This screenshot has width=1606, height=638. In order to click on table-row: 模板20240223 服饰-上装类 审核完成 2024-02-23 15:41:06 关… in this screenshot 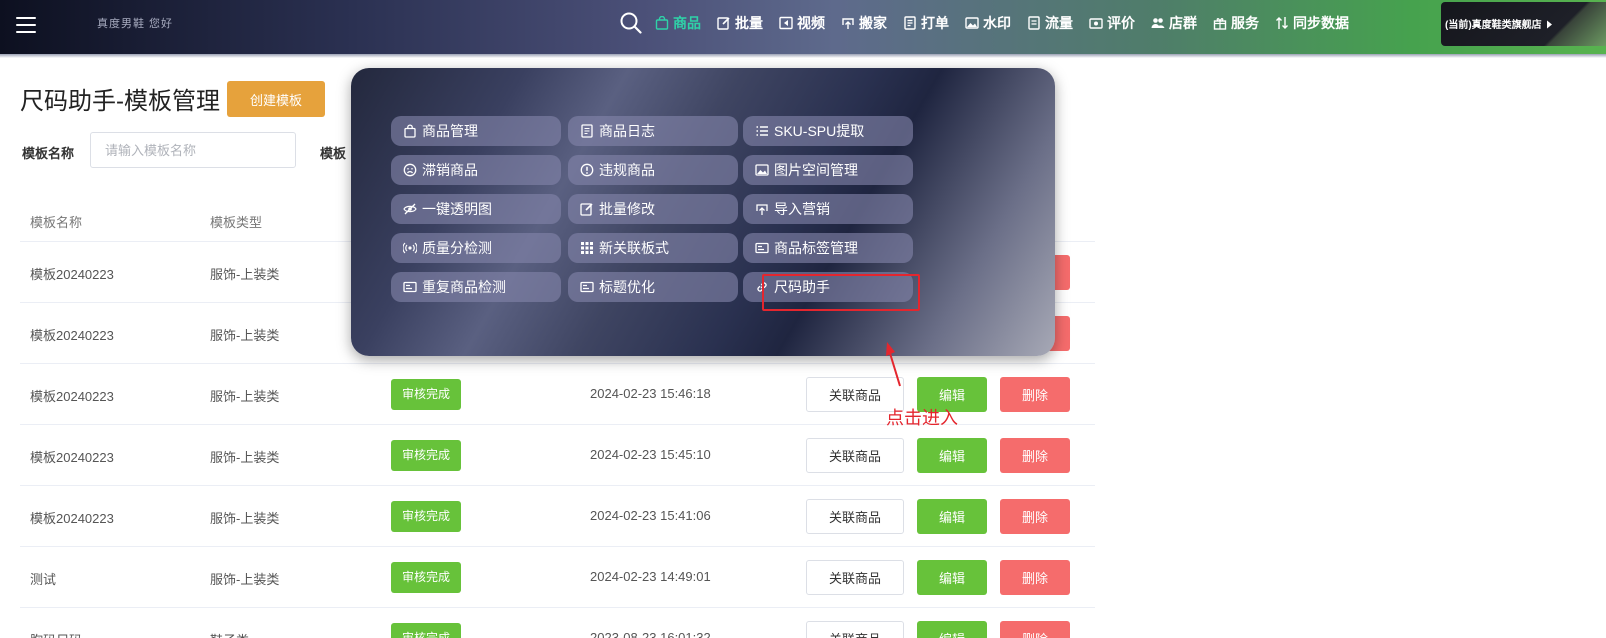, I will do `click(557, 516)`.